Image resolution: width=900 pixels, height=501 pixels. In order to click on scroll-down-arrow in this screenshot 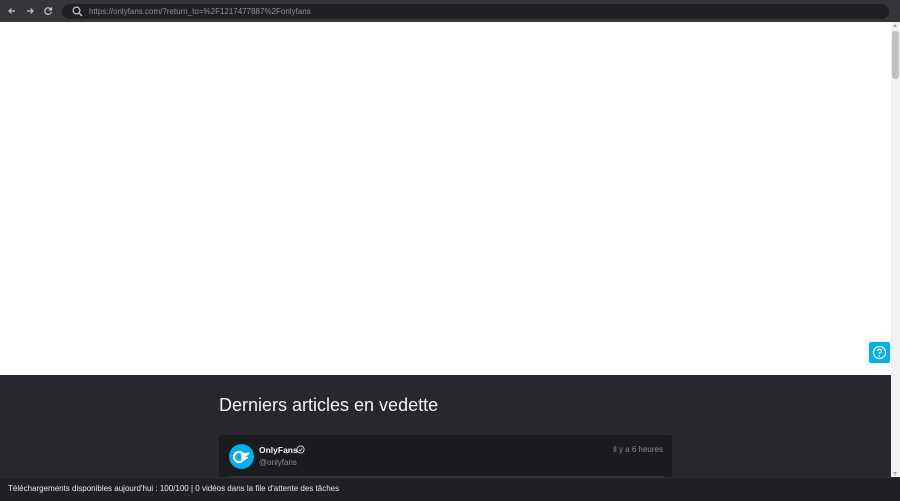, I will do `click(895, 473)`.